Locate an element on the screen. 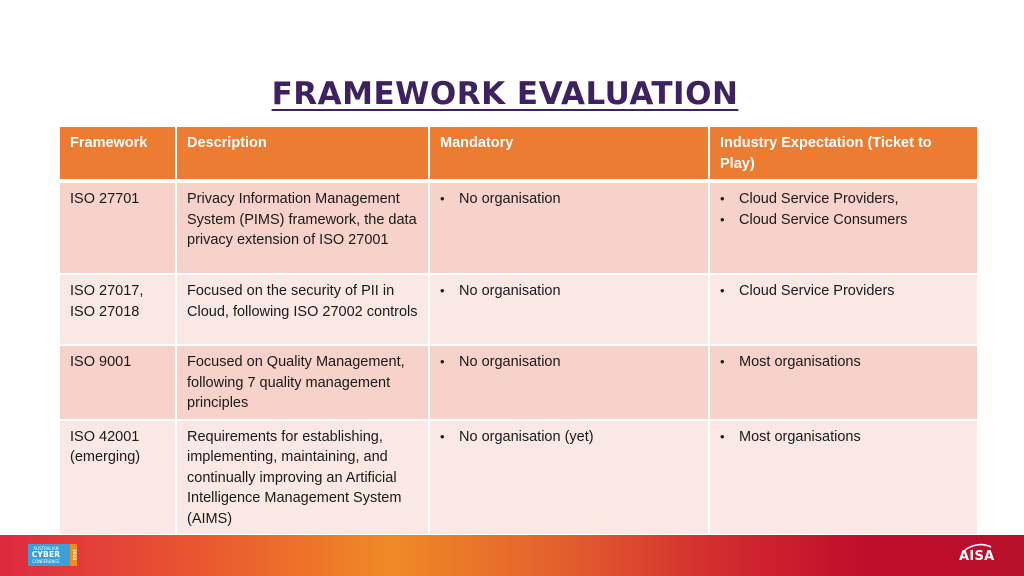 The image size is (1024, 576). cell-framework: ISO 27017, ISO 27018 is located at coordinates (117, 309).